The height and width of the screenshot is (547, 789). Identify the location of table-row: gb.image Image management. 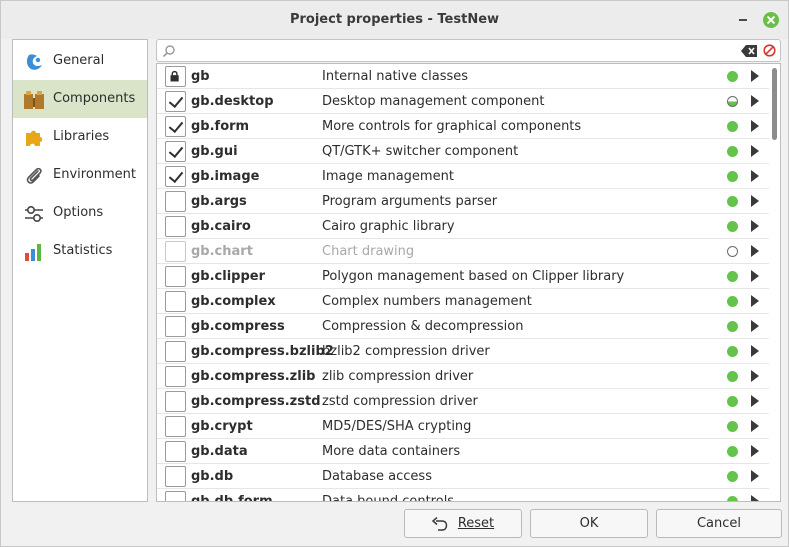
(463, 176).